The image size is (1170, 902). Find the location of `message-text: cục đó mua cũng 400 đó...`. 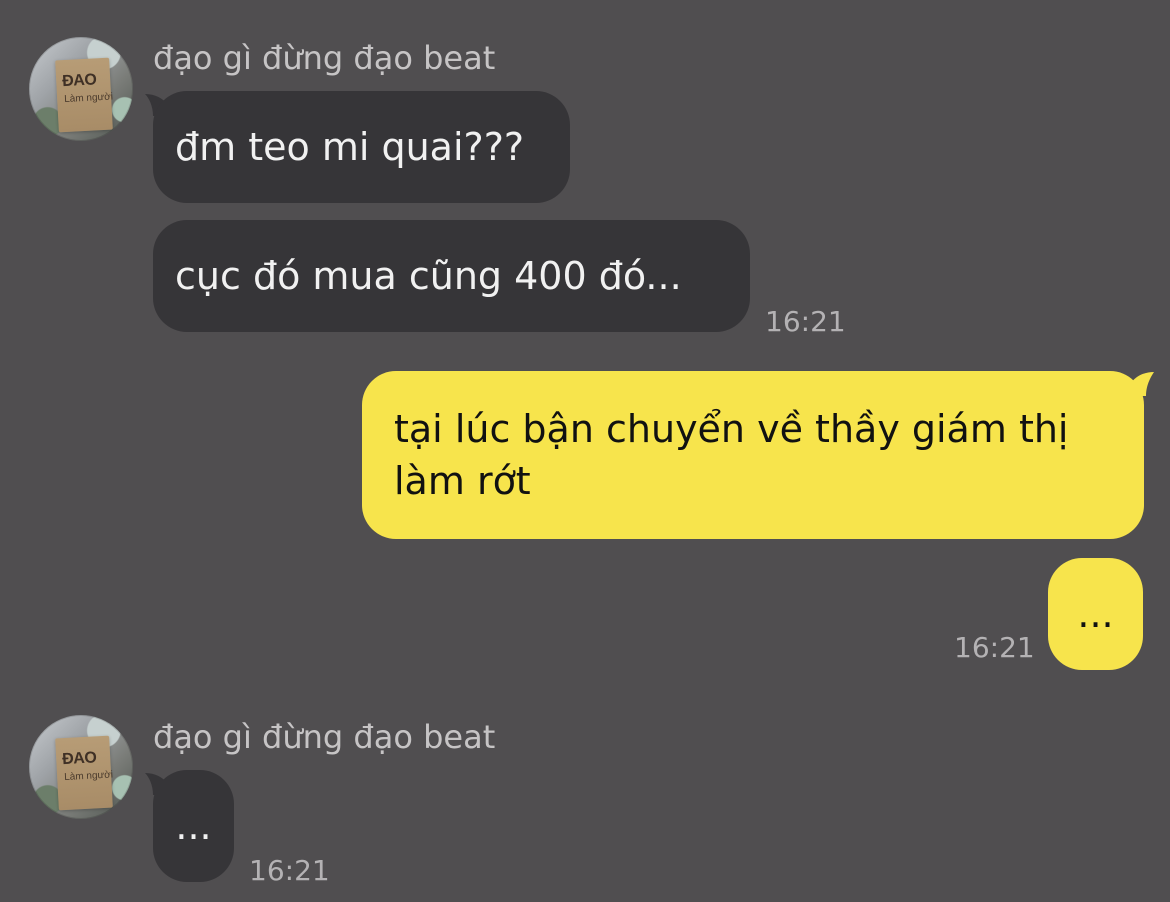

message-text: cục đó mua cũng 400 đó... is located at coordinates (428, 276).